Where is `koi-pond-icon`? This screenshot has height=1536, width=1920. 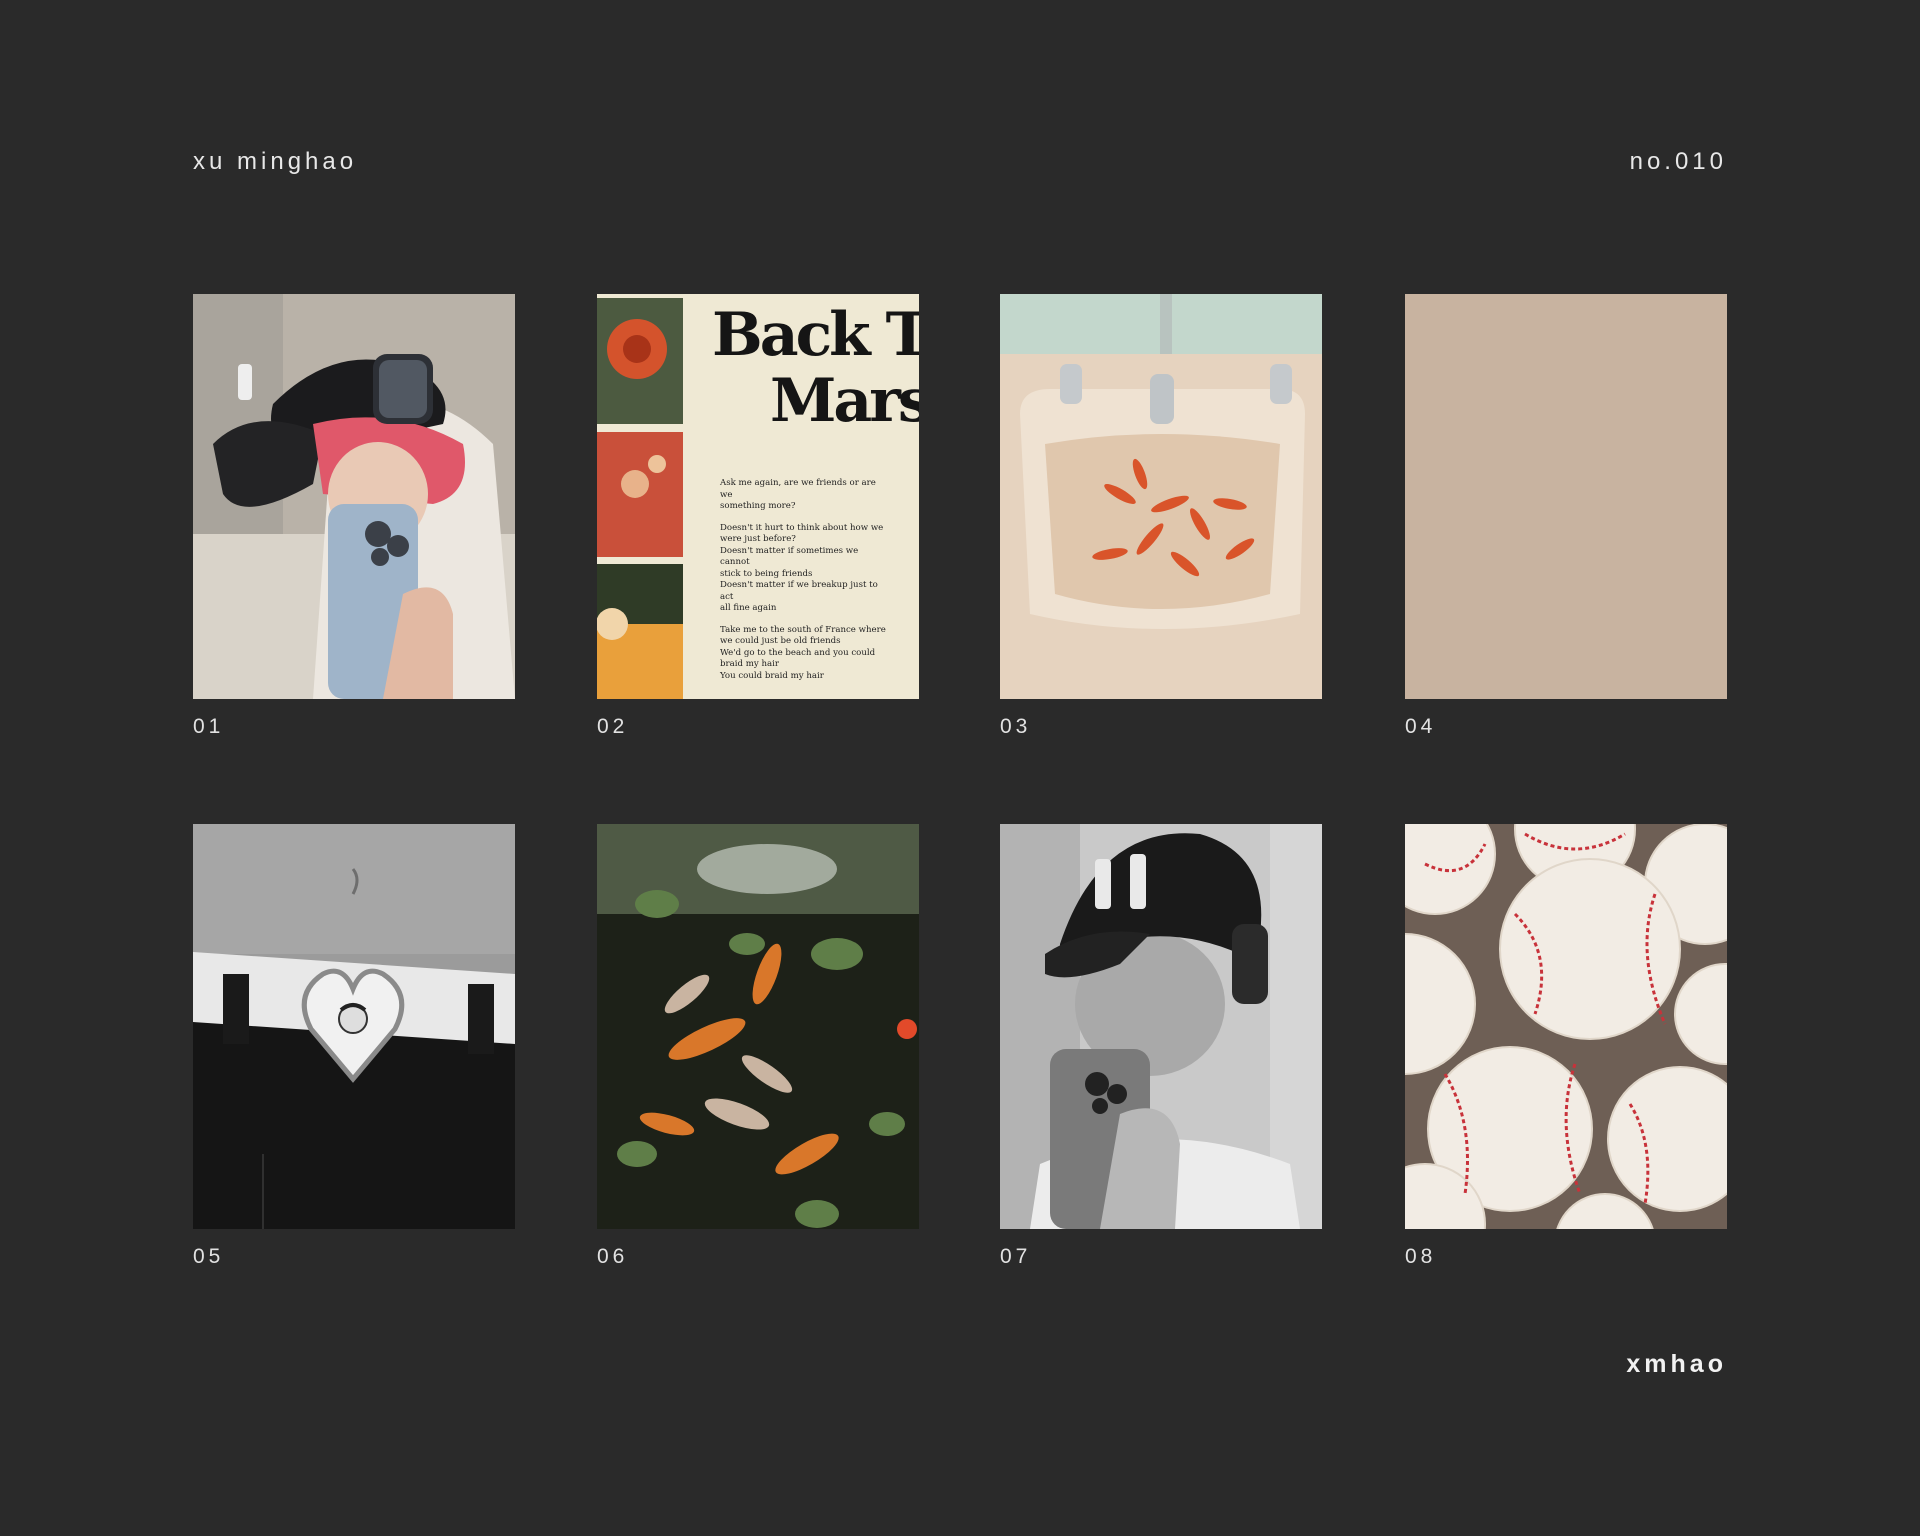 koi-pond-icon is located at coordinates (758, 1026).